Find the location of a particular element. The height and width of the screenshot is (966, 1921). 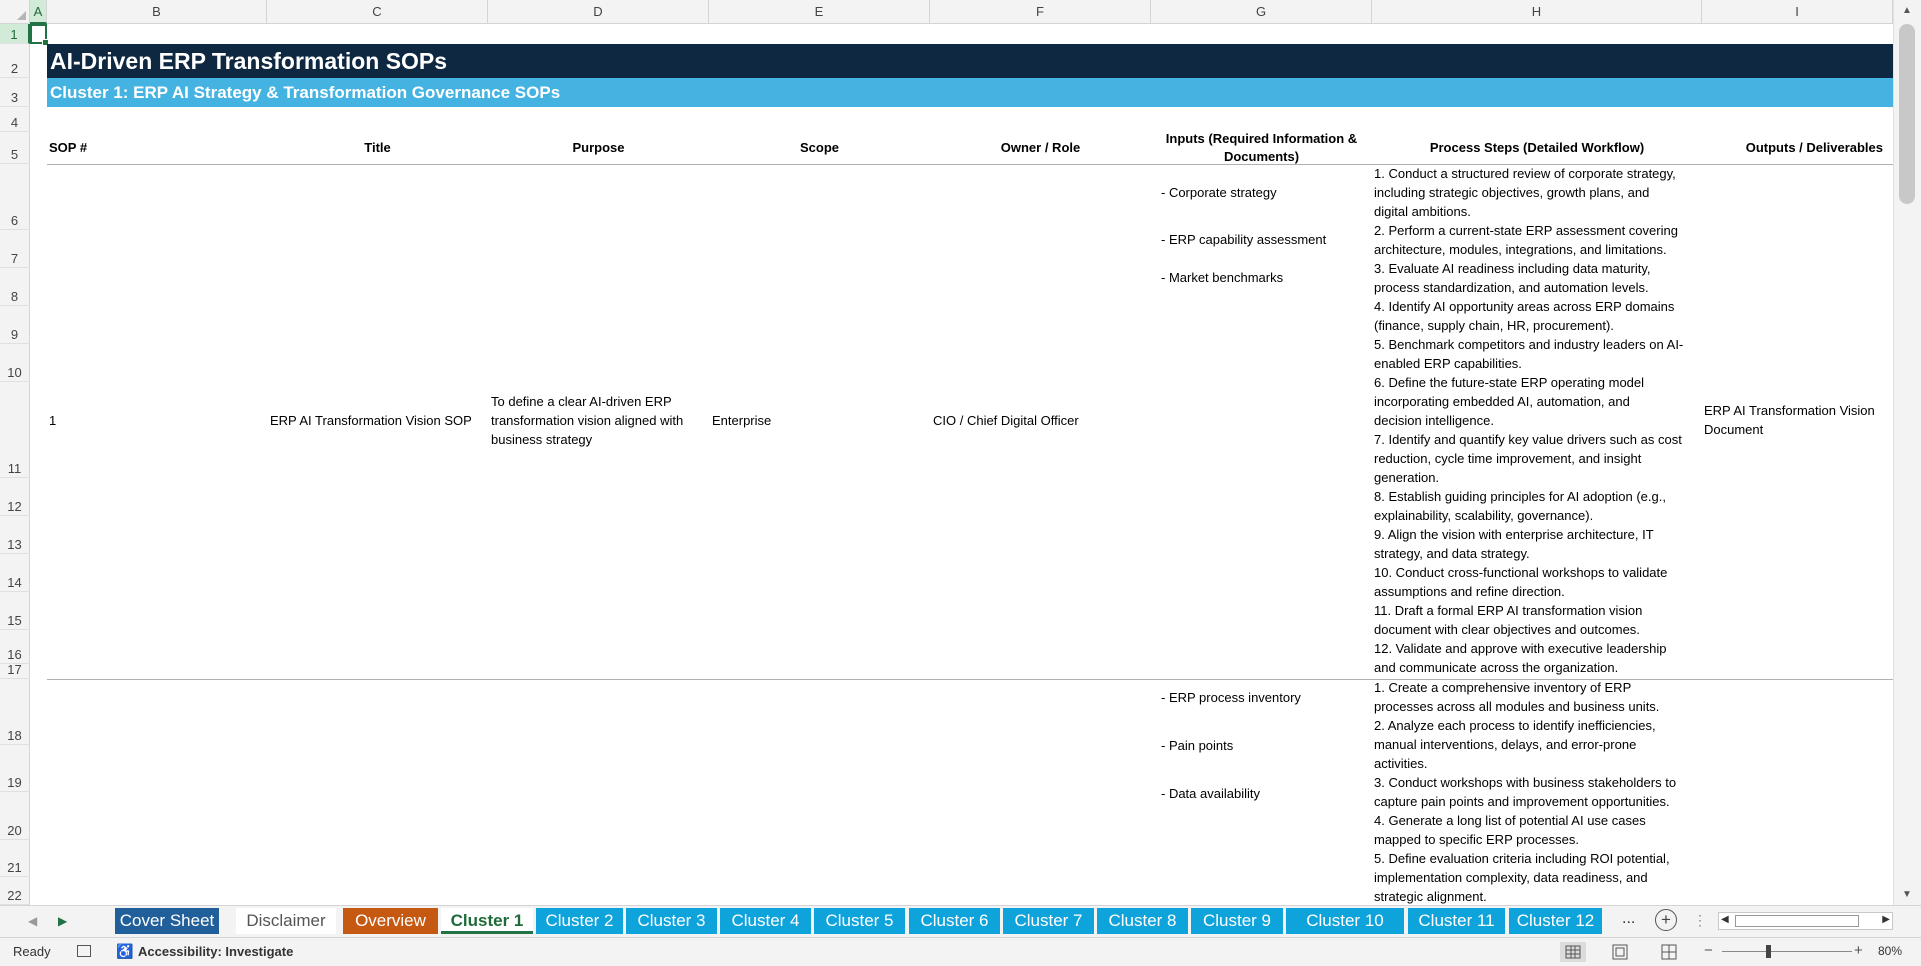

sheet-tab-disclaimer: Disclaimer is located at coordinates (286, 921).